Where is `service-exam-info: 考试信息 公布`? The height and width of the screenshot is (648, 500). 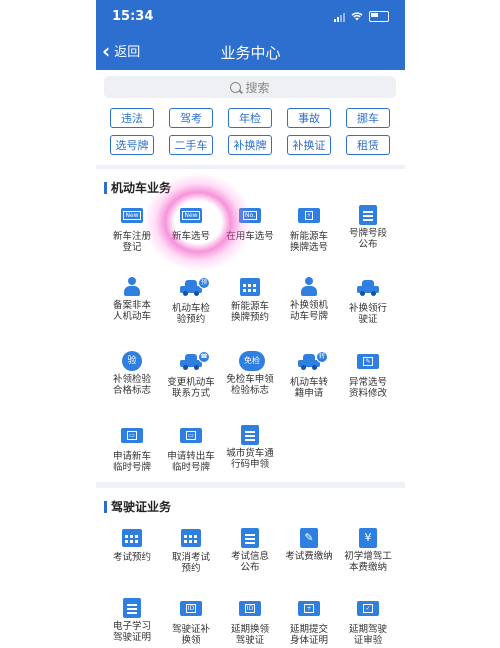 service-exam-info: 考试信息 公布 is located at coordinates (250, 558).